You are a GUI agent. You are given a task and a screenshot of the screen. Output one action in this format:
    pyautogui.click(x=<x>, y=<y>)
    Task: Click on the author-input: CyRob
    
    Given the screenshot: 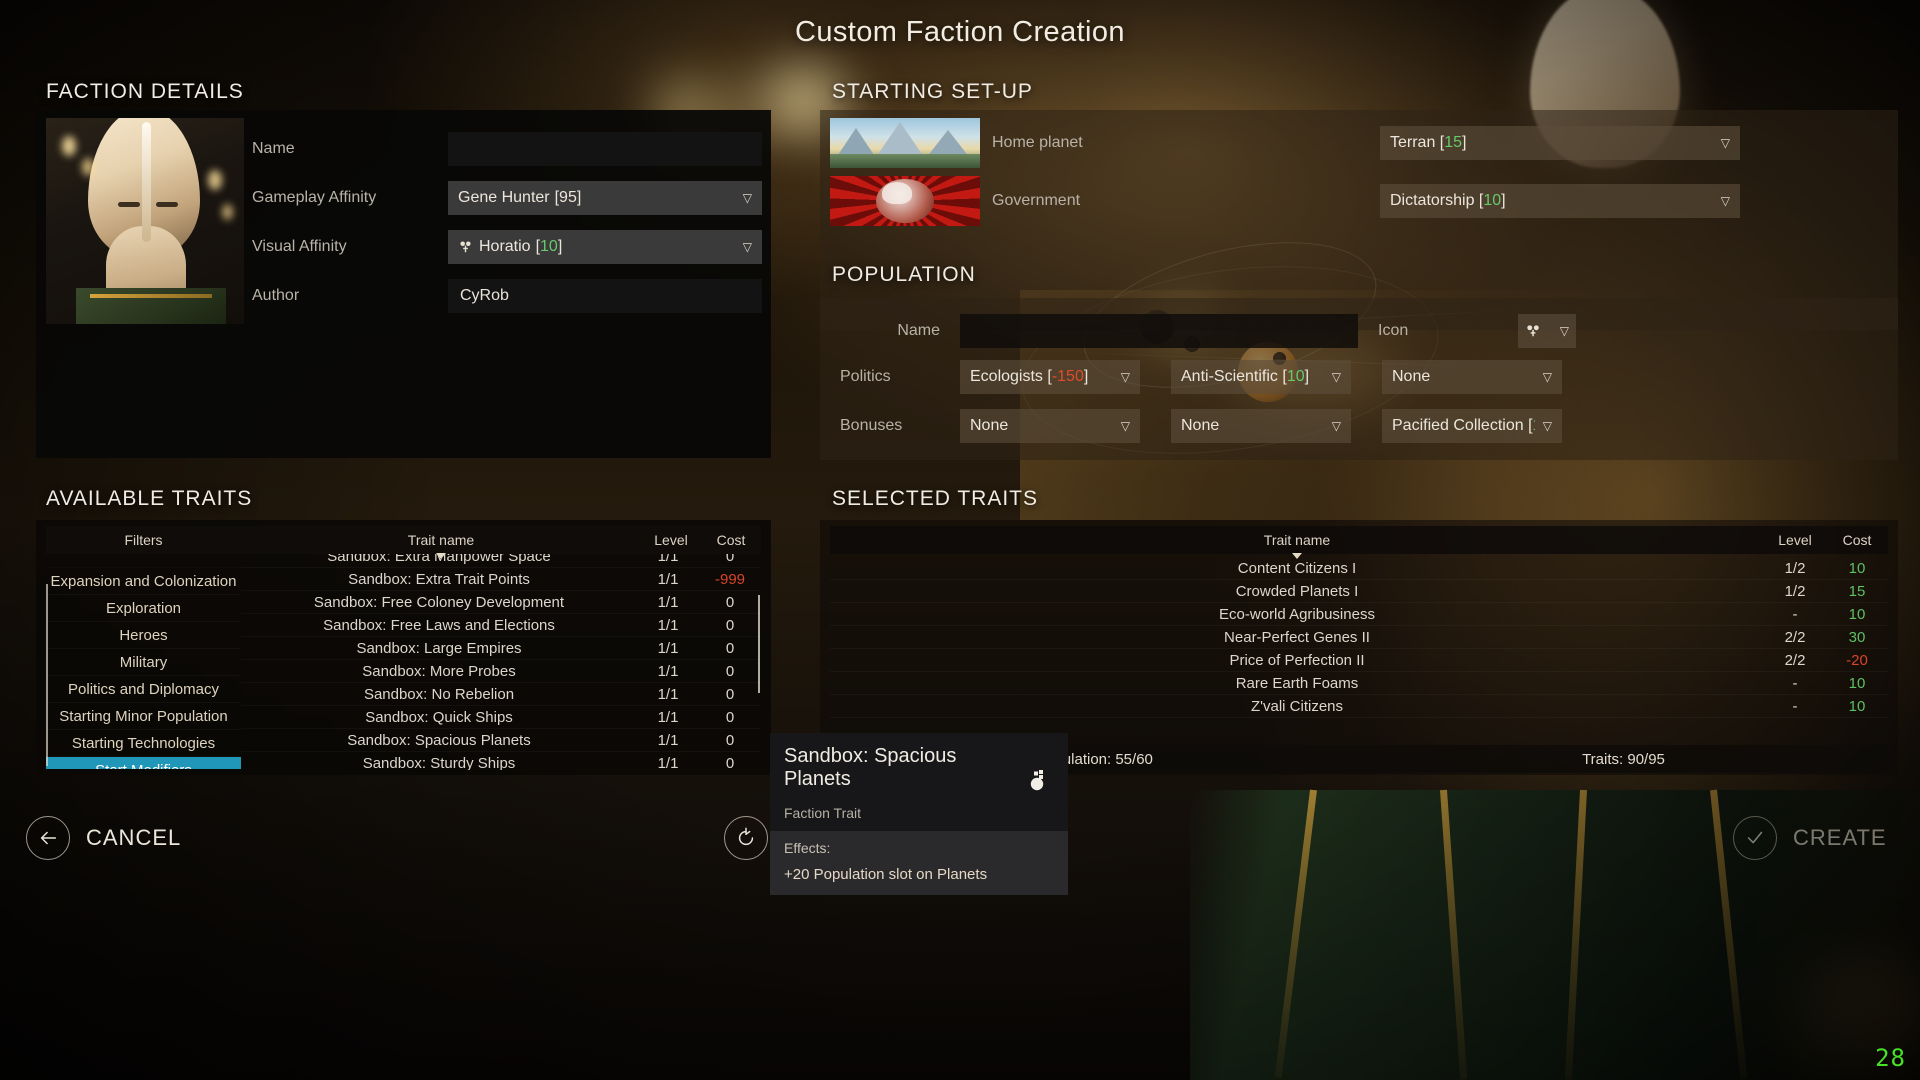 What is the action you would take?
    pyautogui.click(x=605, y=296)
    